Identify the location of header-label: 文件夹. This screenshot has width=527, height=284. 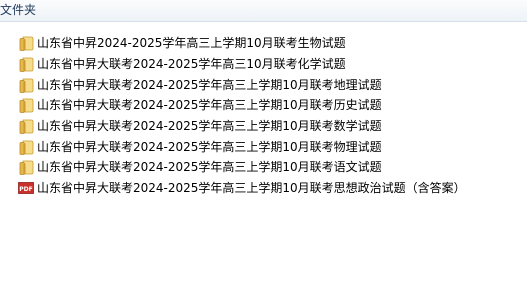
(18, 10).